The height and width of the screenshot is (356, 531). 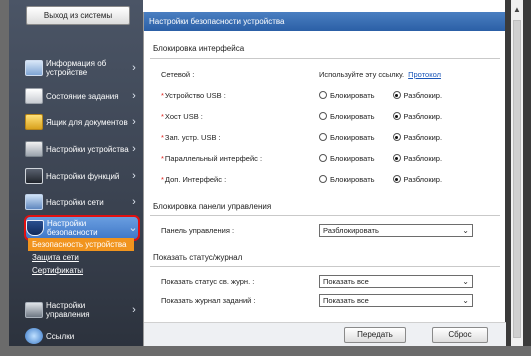 What do you see at coordinates (192, 137) in the screenshot?
I see `row-label: Зап. устр. USB :` at bounding box center [192, 137].